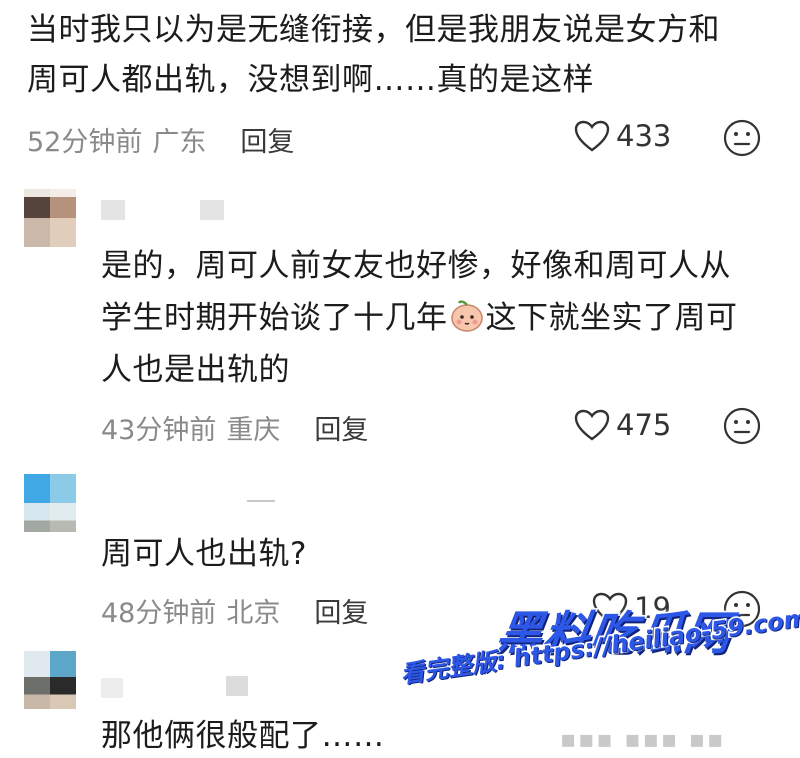  What do you see at coordinates (253, 430) in the screenshot?
I see `comment-location: 重庆` at bounding box center [253, 430].